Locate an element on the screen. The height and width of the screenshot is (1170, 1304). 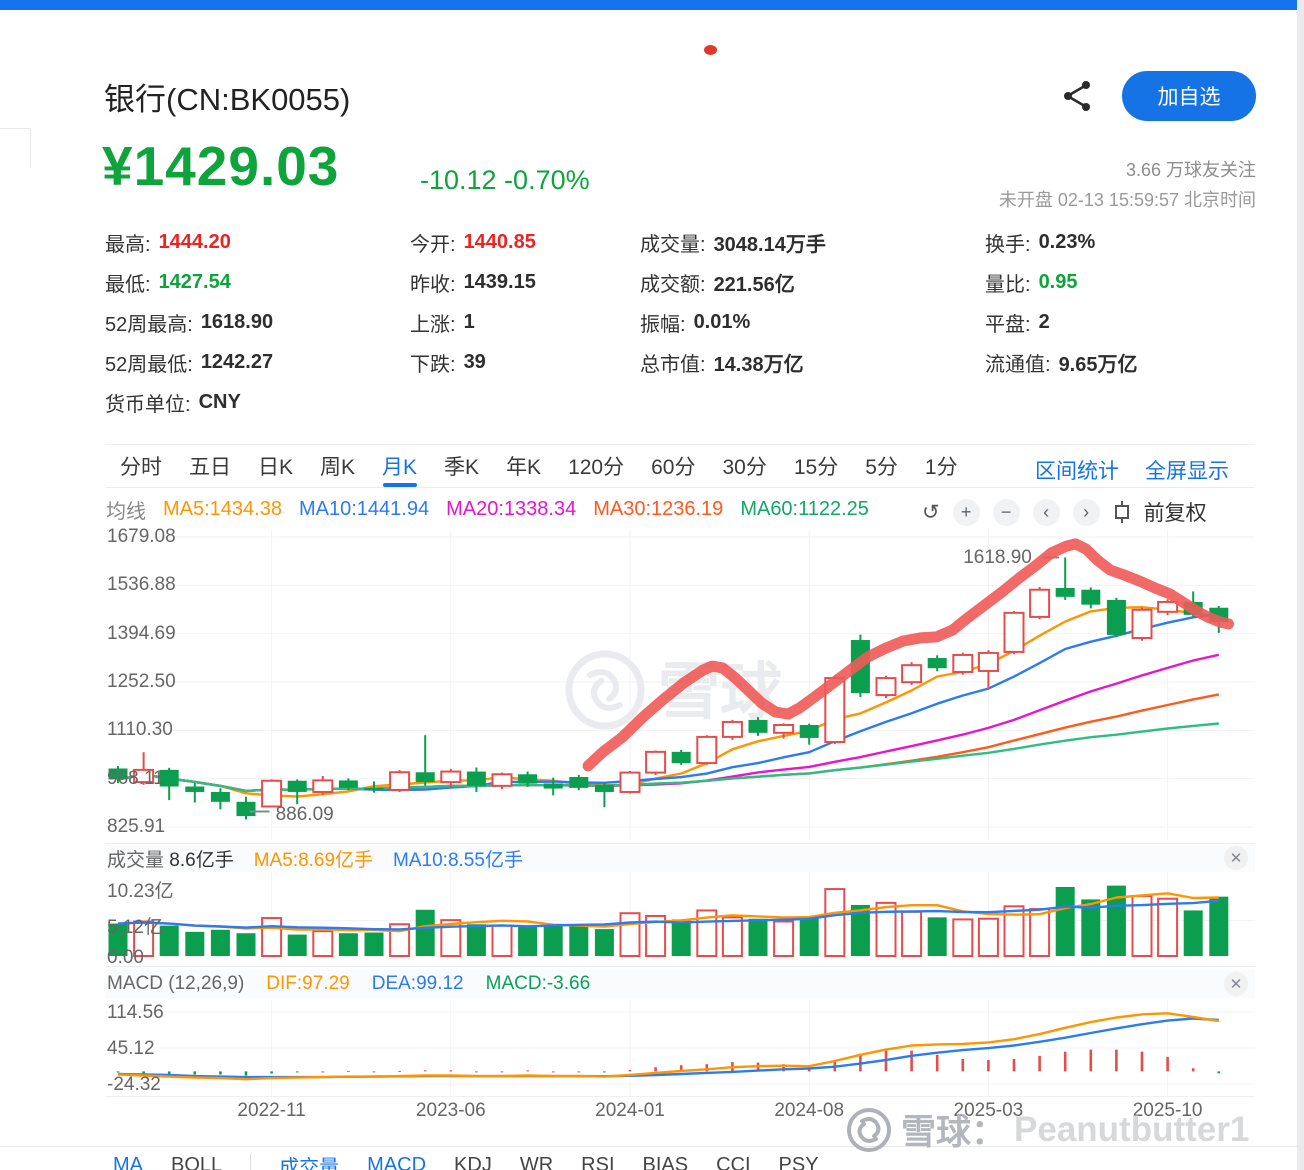
share-icon is located at coordinates (1078, 96).